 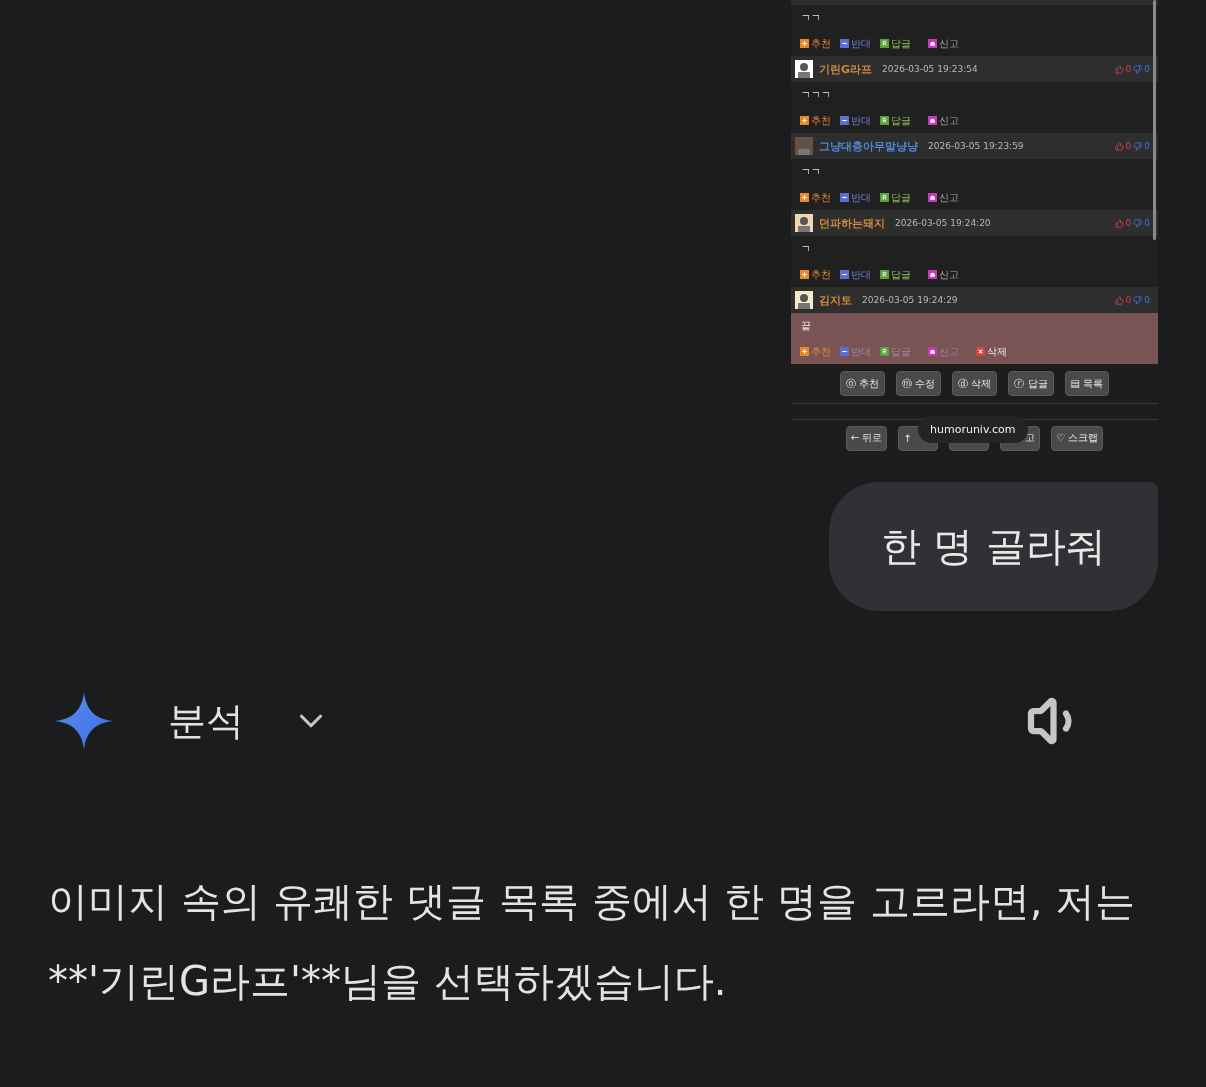 I want to click on comment-text: ㄱㄱㄱ, so click(x=816, y=95).